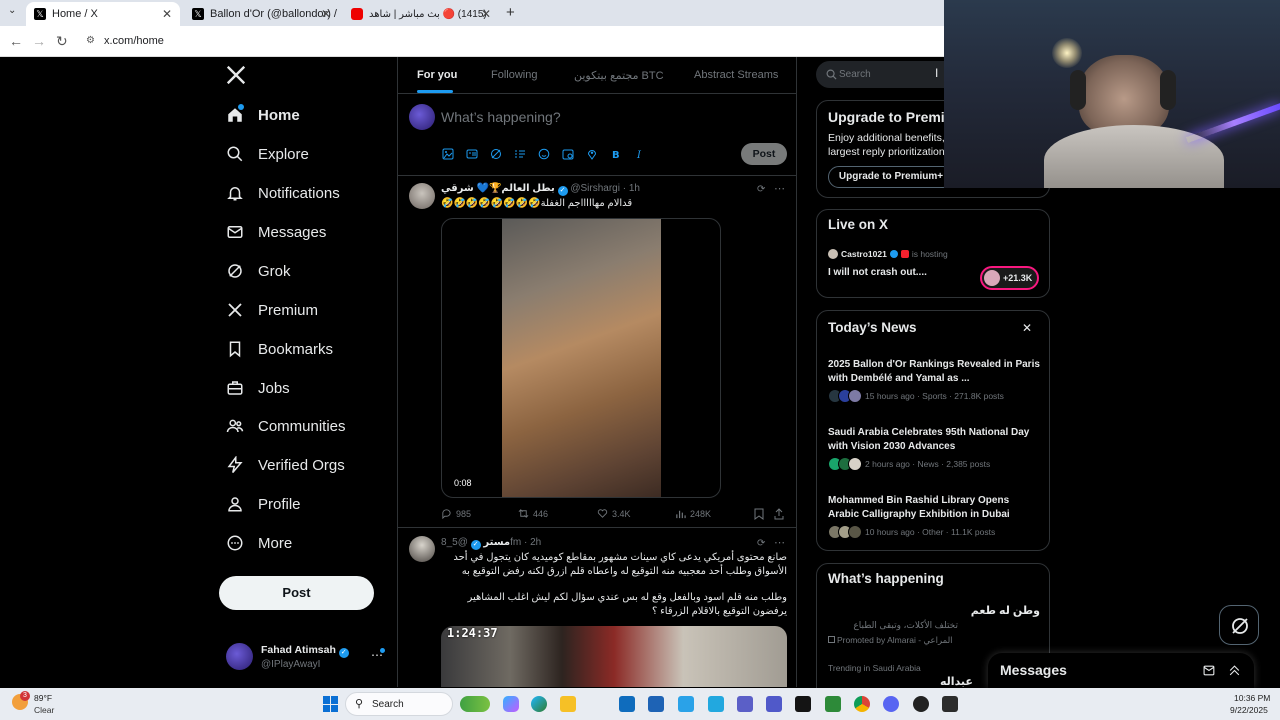 The height and width of the screenshot is (720, 1280). Describe the element at coordinates (686, 704) in the screenshot. I see `store-icon` at that location.